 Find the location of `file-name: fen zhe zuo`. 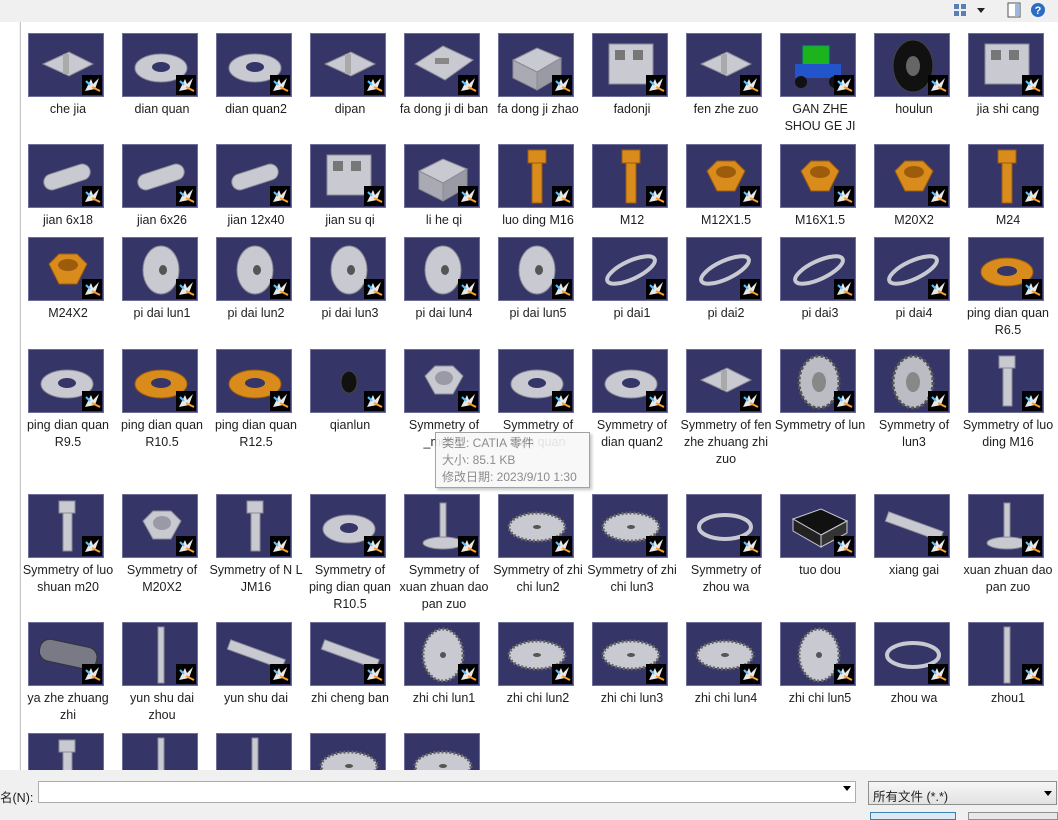

file-name: fen zhe zuo is located at coordinates (726, 109).